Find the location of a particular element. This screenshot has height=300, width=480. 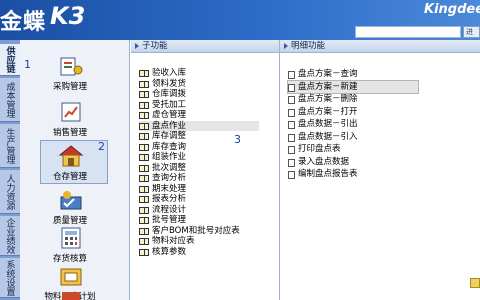

collapse-triangle-icon is located at coordinates (137, 45).